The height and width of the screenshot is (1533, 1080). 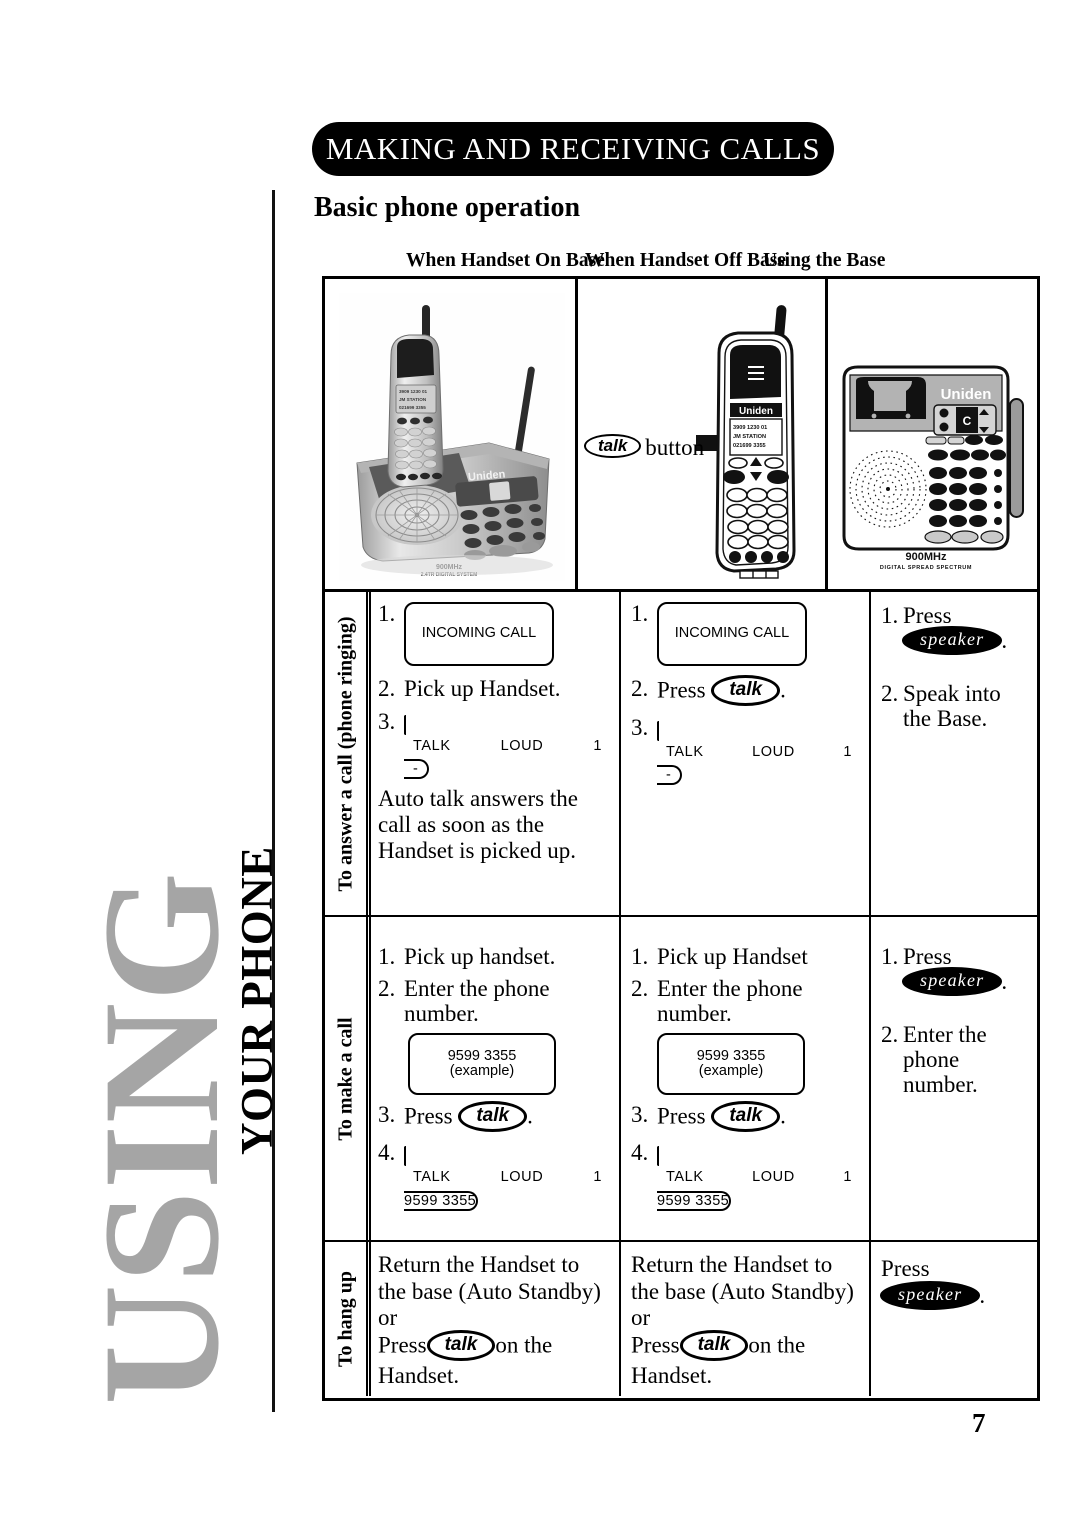 I want to click on lcd-subtext: -, so click(x=416, y=769).